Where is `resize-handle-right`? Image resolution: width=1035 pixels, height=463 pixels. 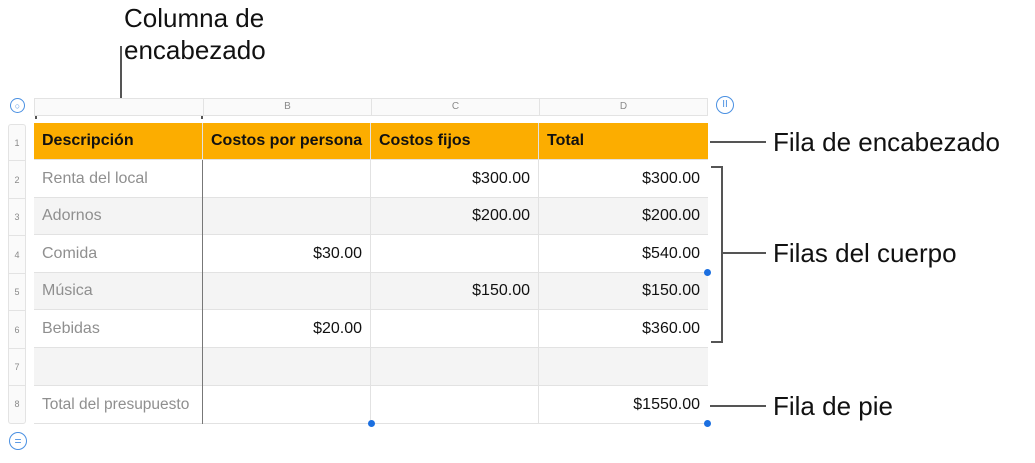 resize-handle-right is located at coordinates (707, 272).